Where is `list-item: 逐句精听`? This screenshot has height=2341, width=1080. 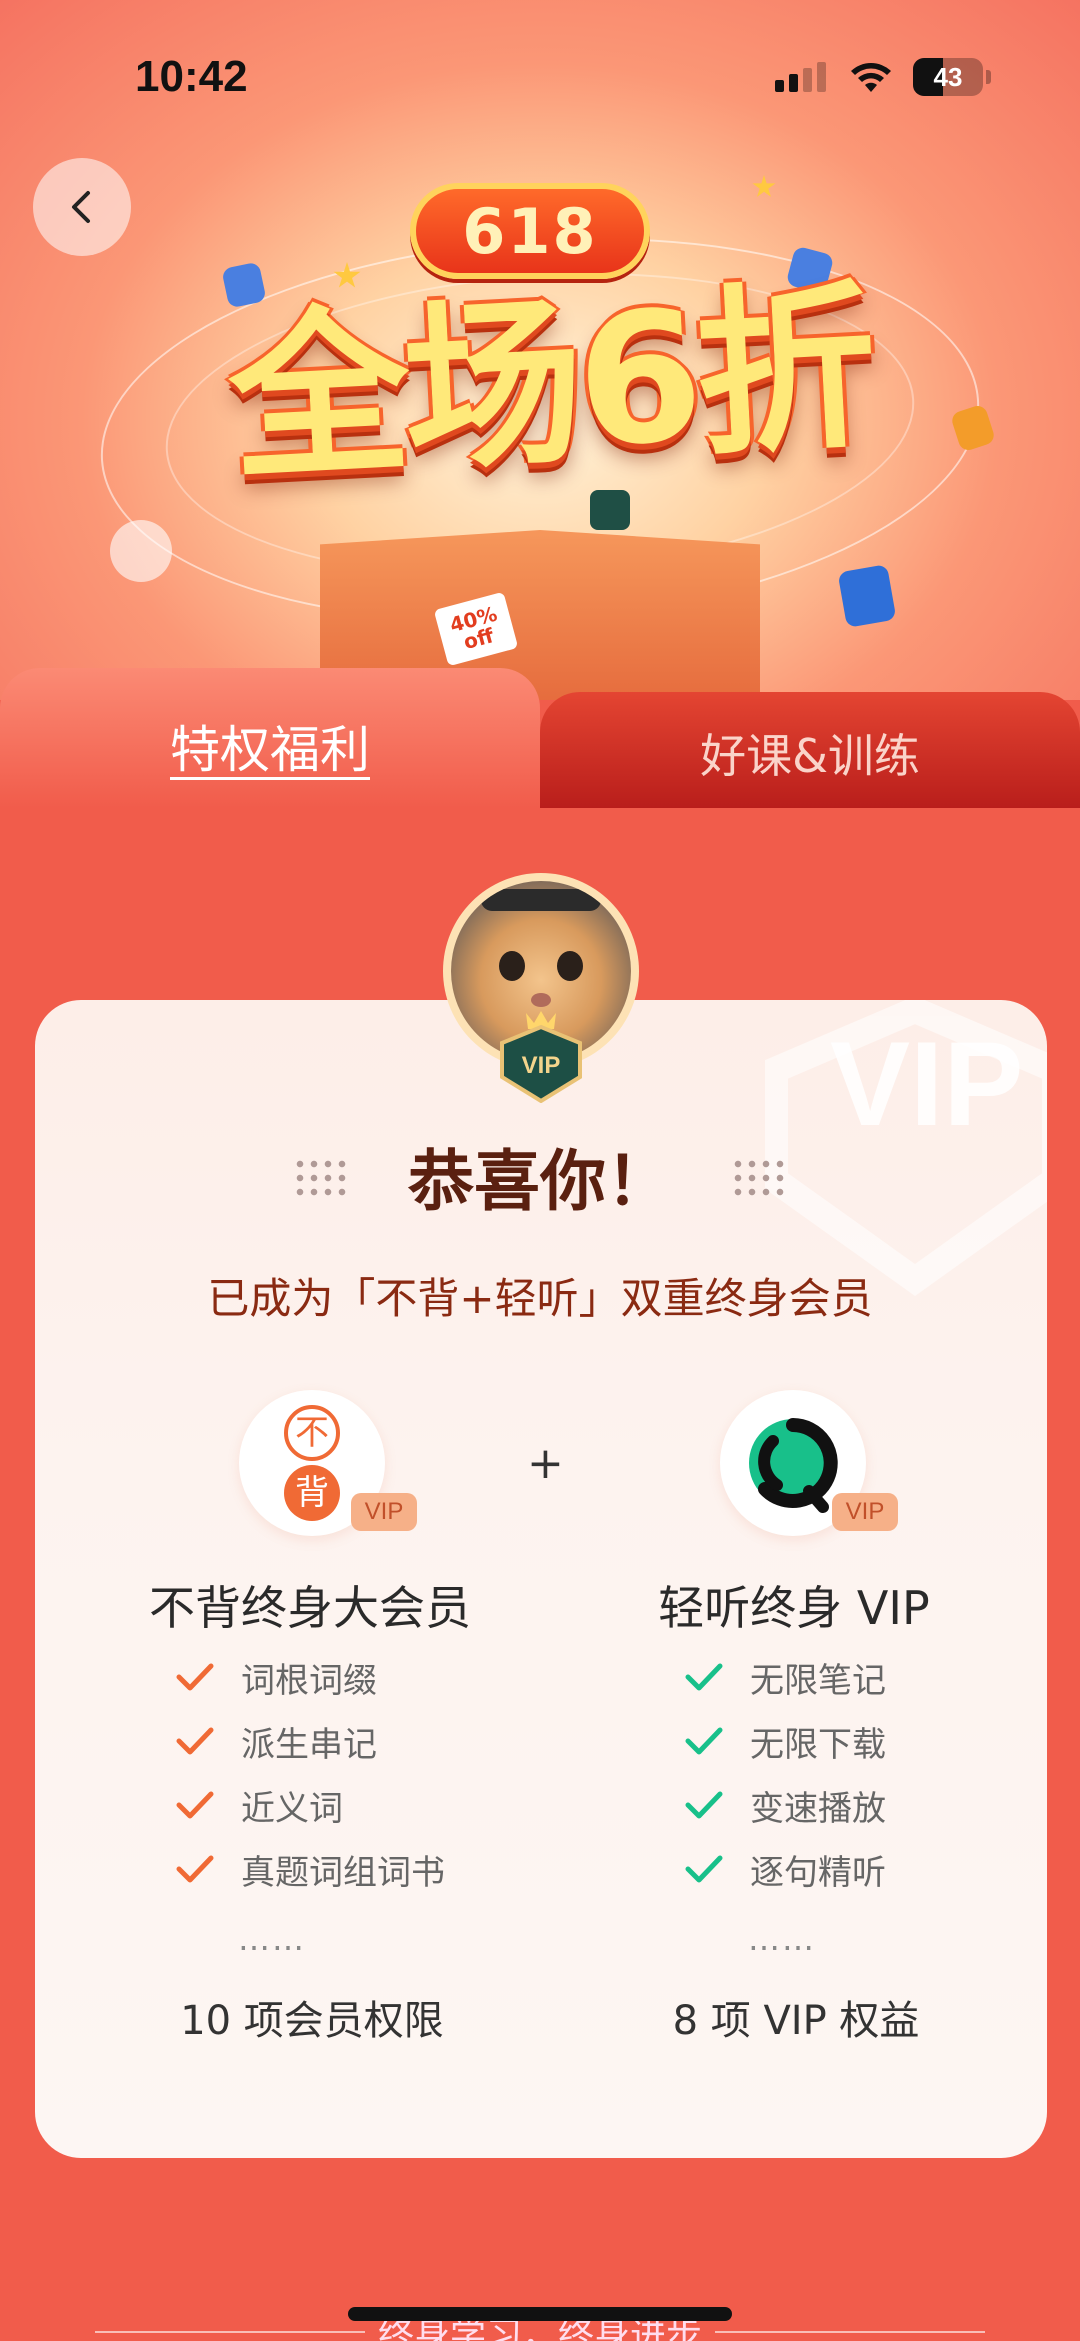
list-item: 逐句精听 is located at coordinates (785, 1869).